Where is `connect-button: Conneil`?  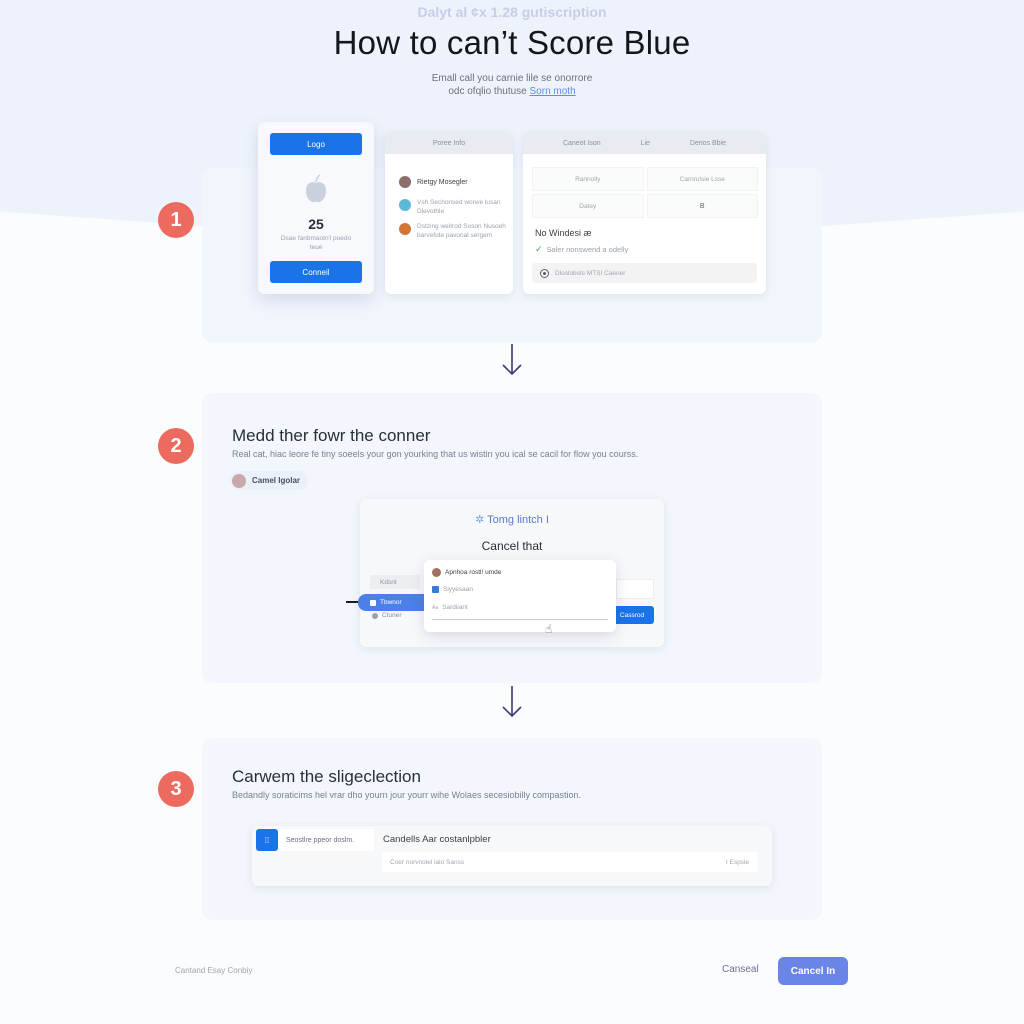
connect-button: Conneil is located at coordinates (316, 272).